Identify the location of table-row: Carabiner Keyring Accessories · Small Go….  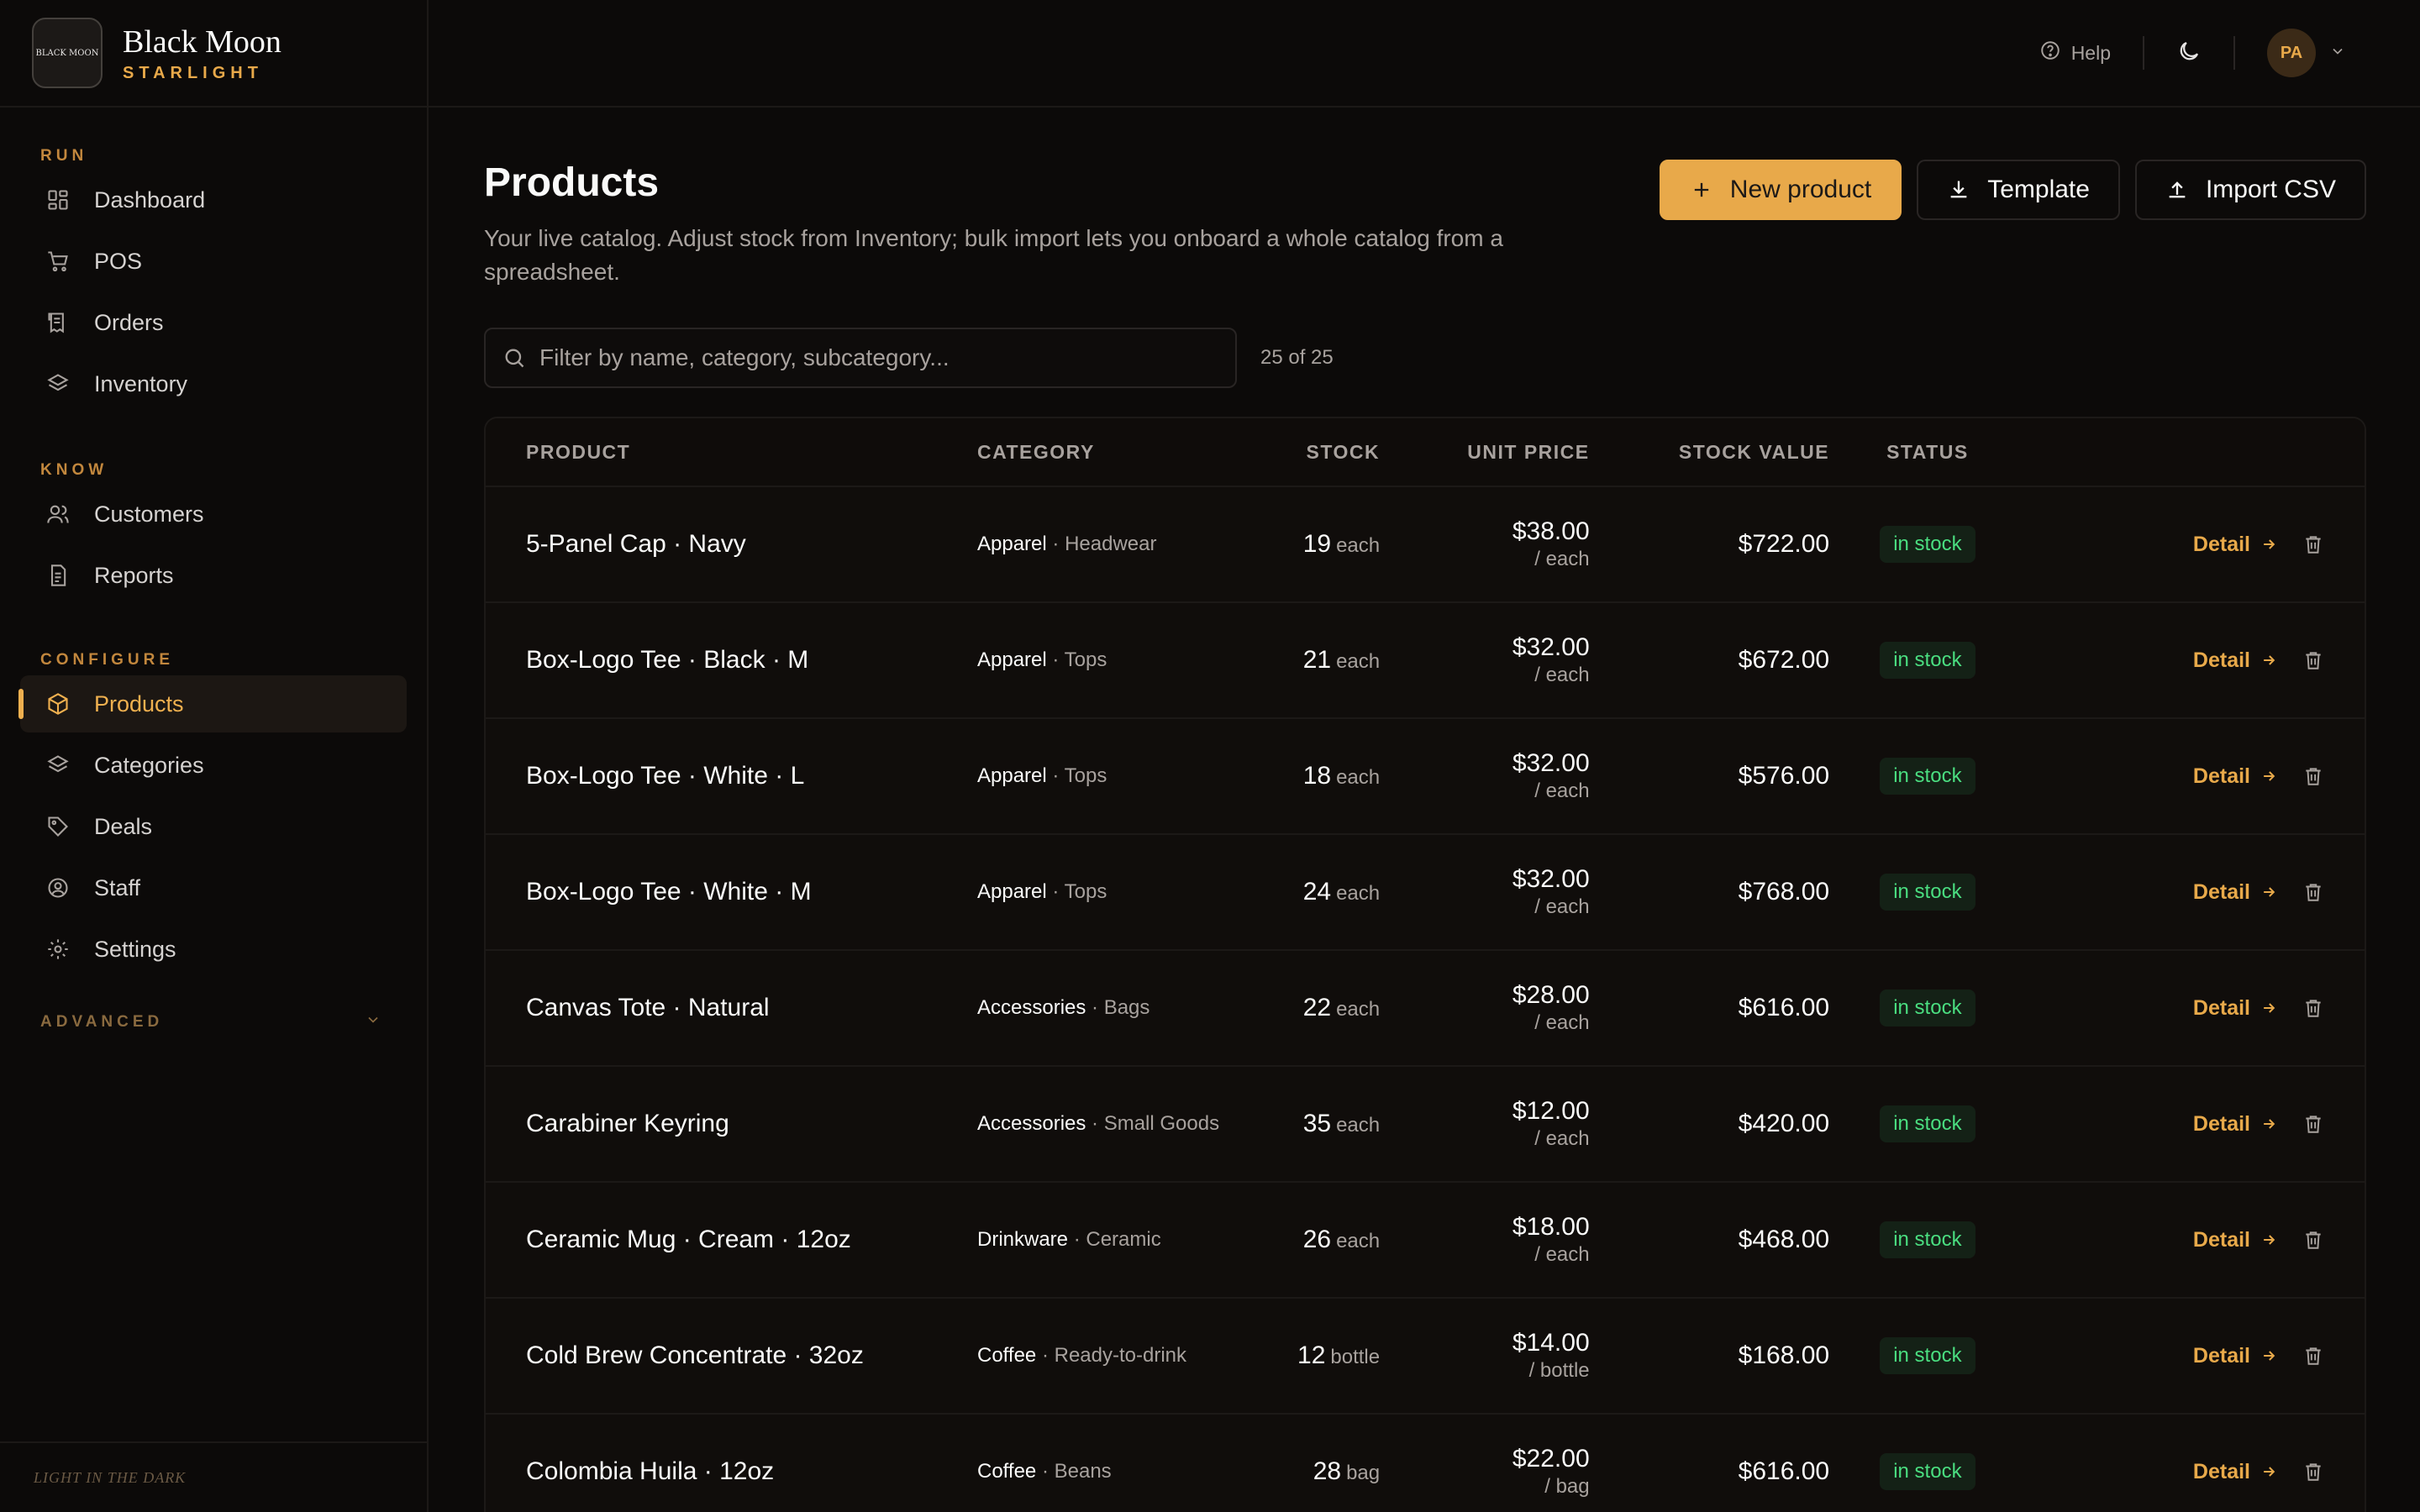
(1425, 1125).